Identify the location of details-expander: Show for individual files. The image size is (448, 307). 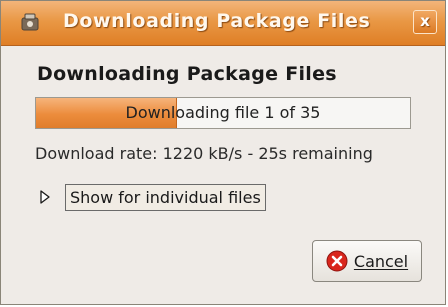
(151, 197).